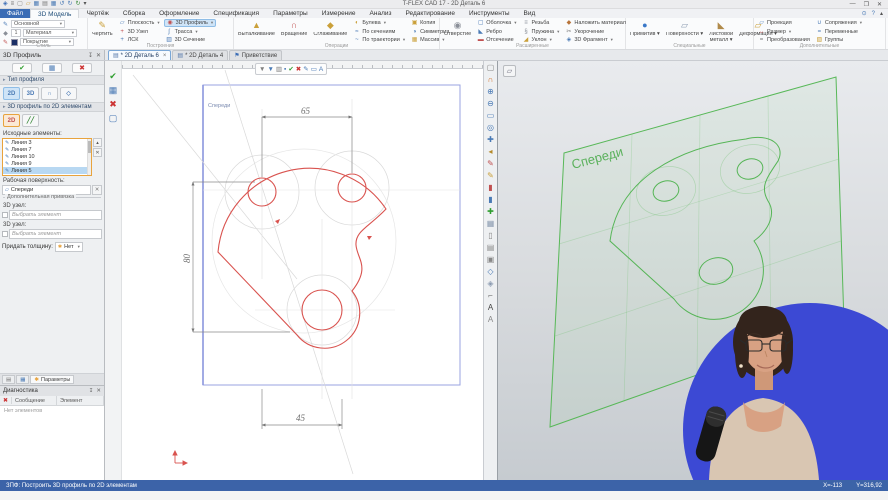 This screenshot has height=500, width=888. Describe the element at coordinates (509, 71) in the screenshot. I see `view-menu-icon: ▱` at that location.